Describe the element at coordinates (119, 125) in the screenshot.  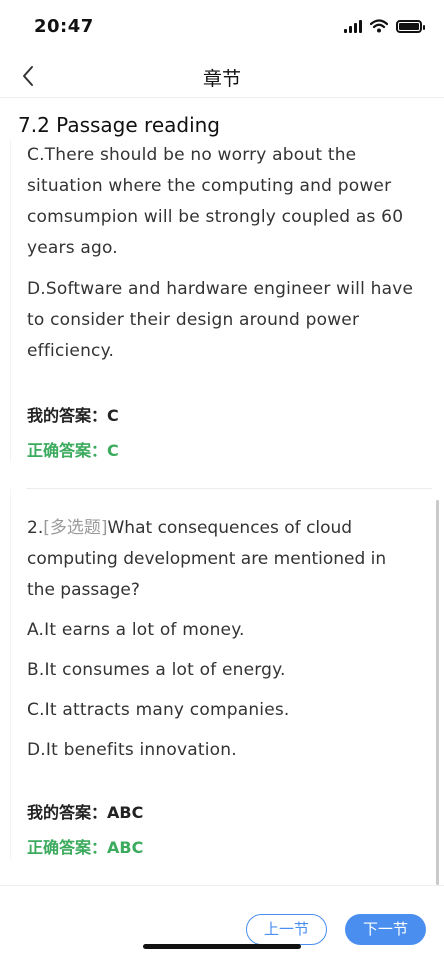
I see `section-title: 7.2 Passage reading` at that location.